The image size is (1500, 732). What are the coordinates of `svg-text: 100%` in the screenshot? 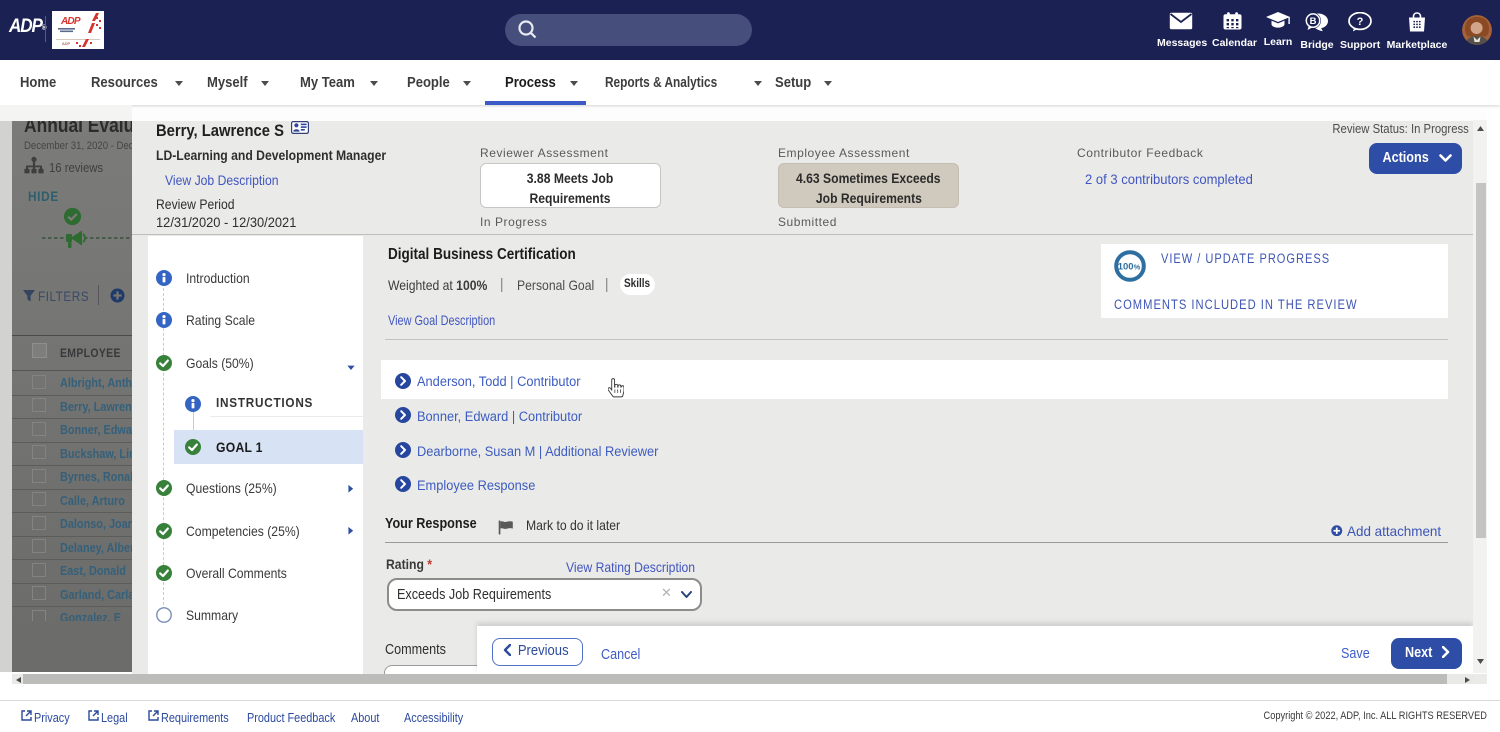 It's located at (1128, 267).